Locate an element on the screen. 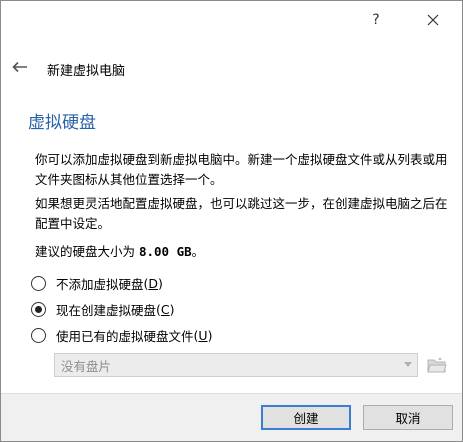 The image size is (463, 442). option-no-disk: 不添加虚拟硬盘 (D) is located at coordinates (97, 283).